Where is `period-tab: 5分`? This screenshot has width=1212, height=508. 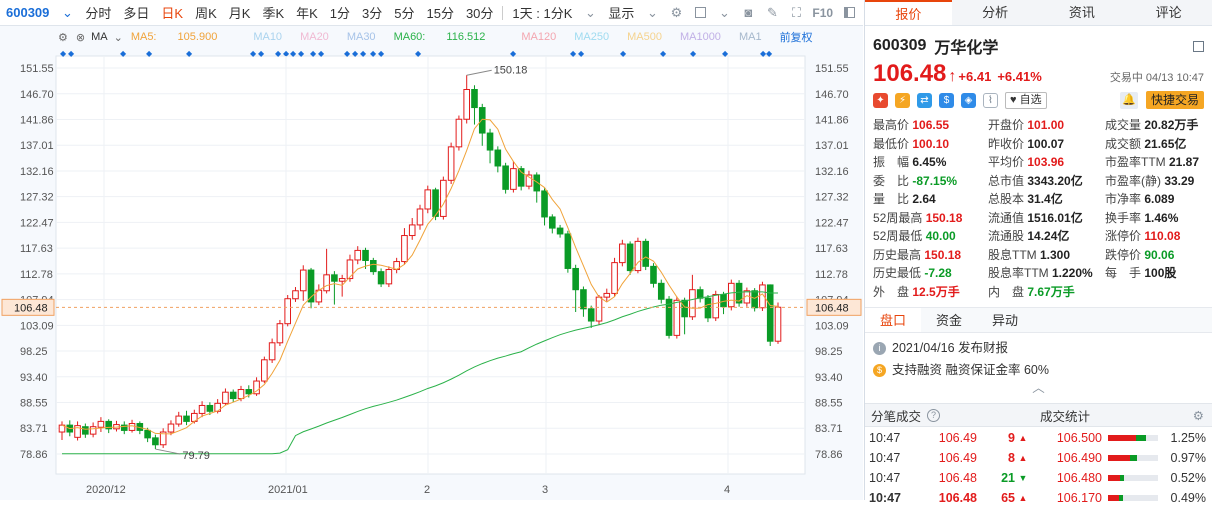
period-tab: 5分 is located at coordinates (404, 12).